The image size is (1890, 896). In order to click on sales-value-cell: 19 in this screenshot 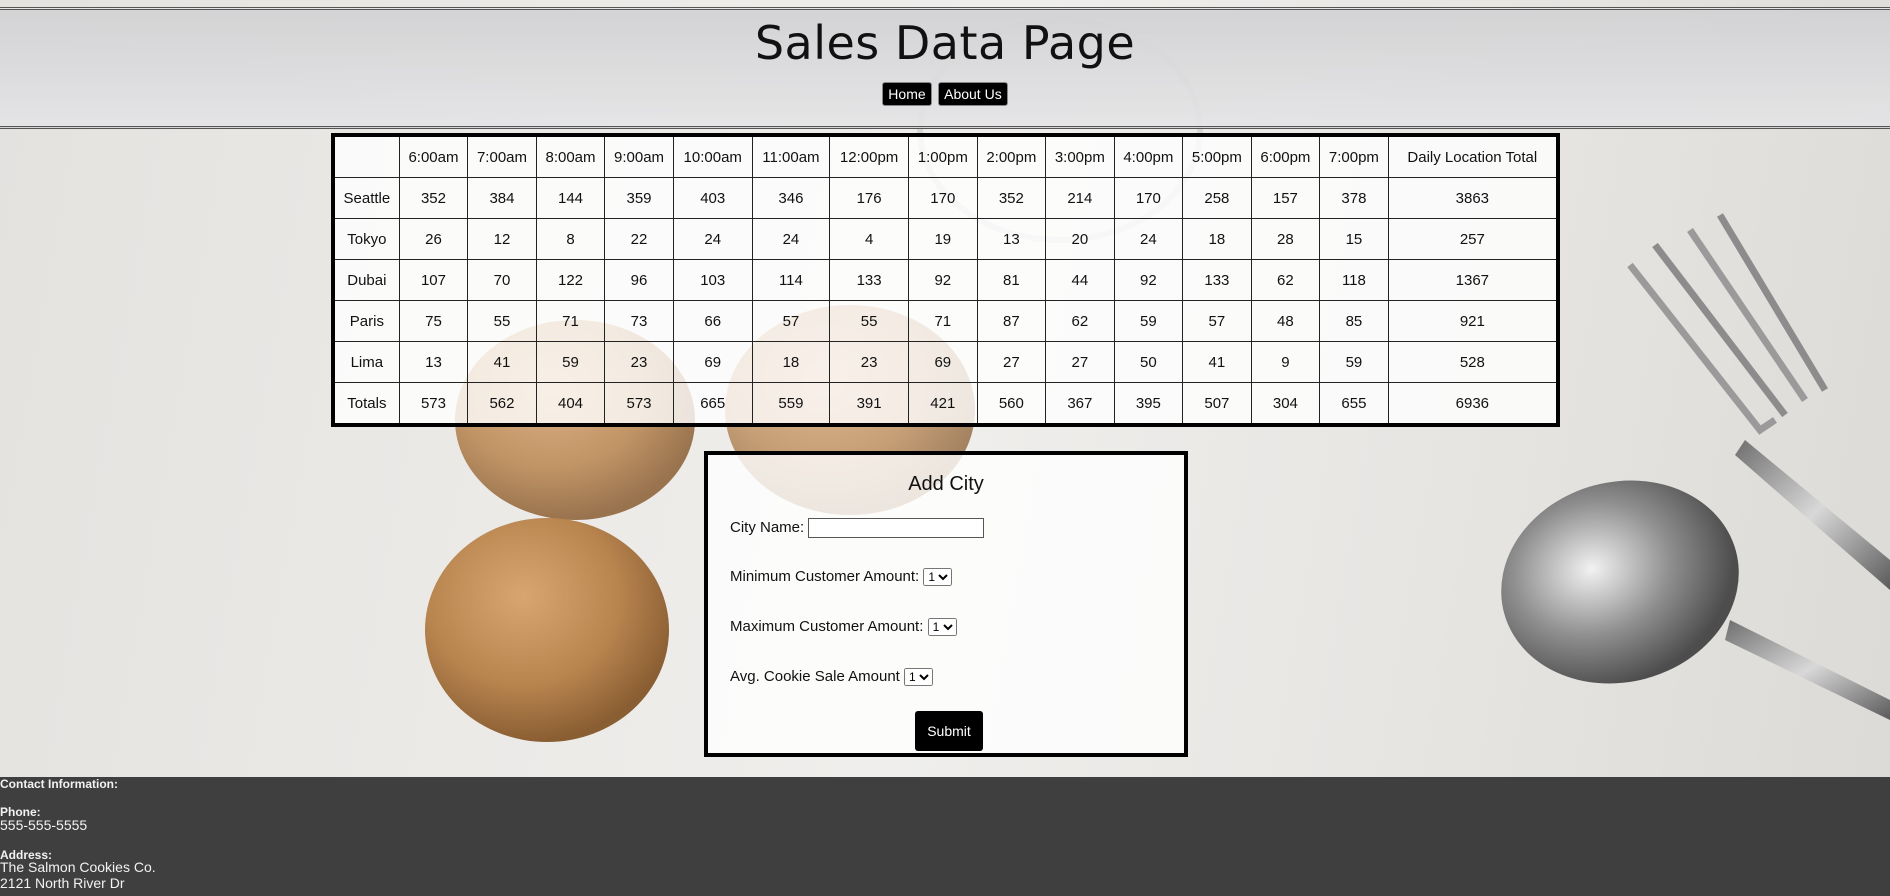, I will do `click(943, 239)`.